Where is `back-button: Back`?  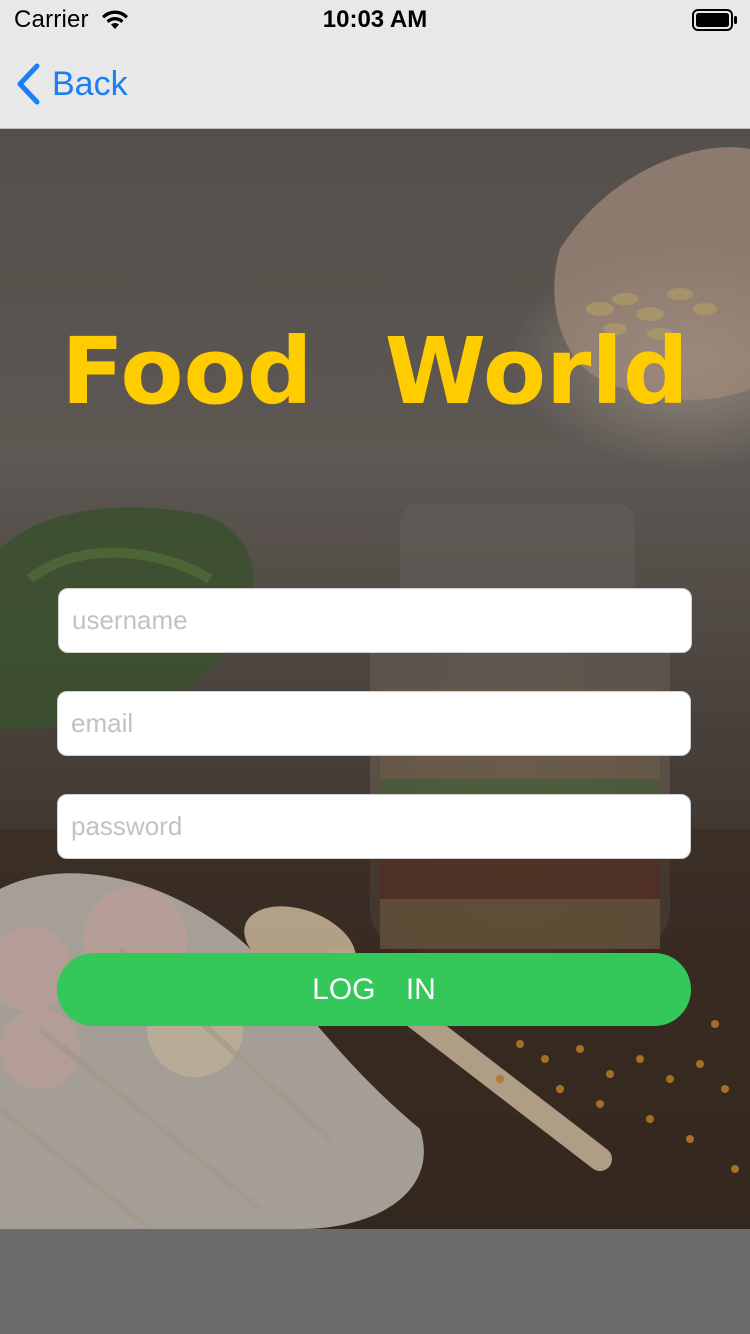 back-button: Back is located at coordinates (71, 84).